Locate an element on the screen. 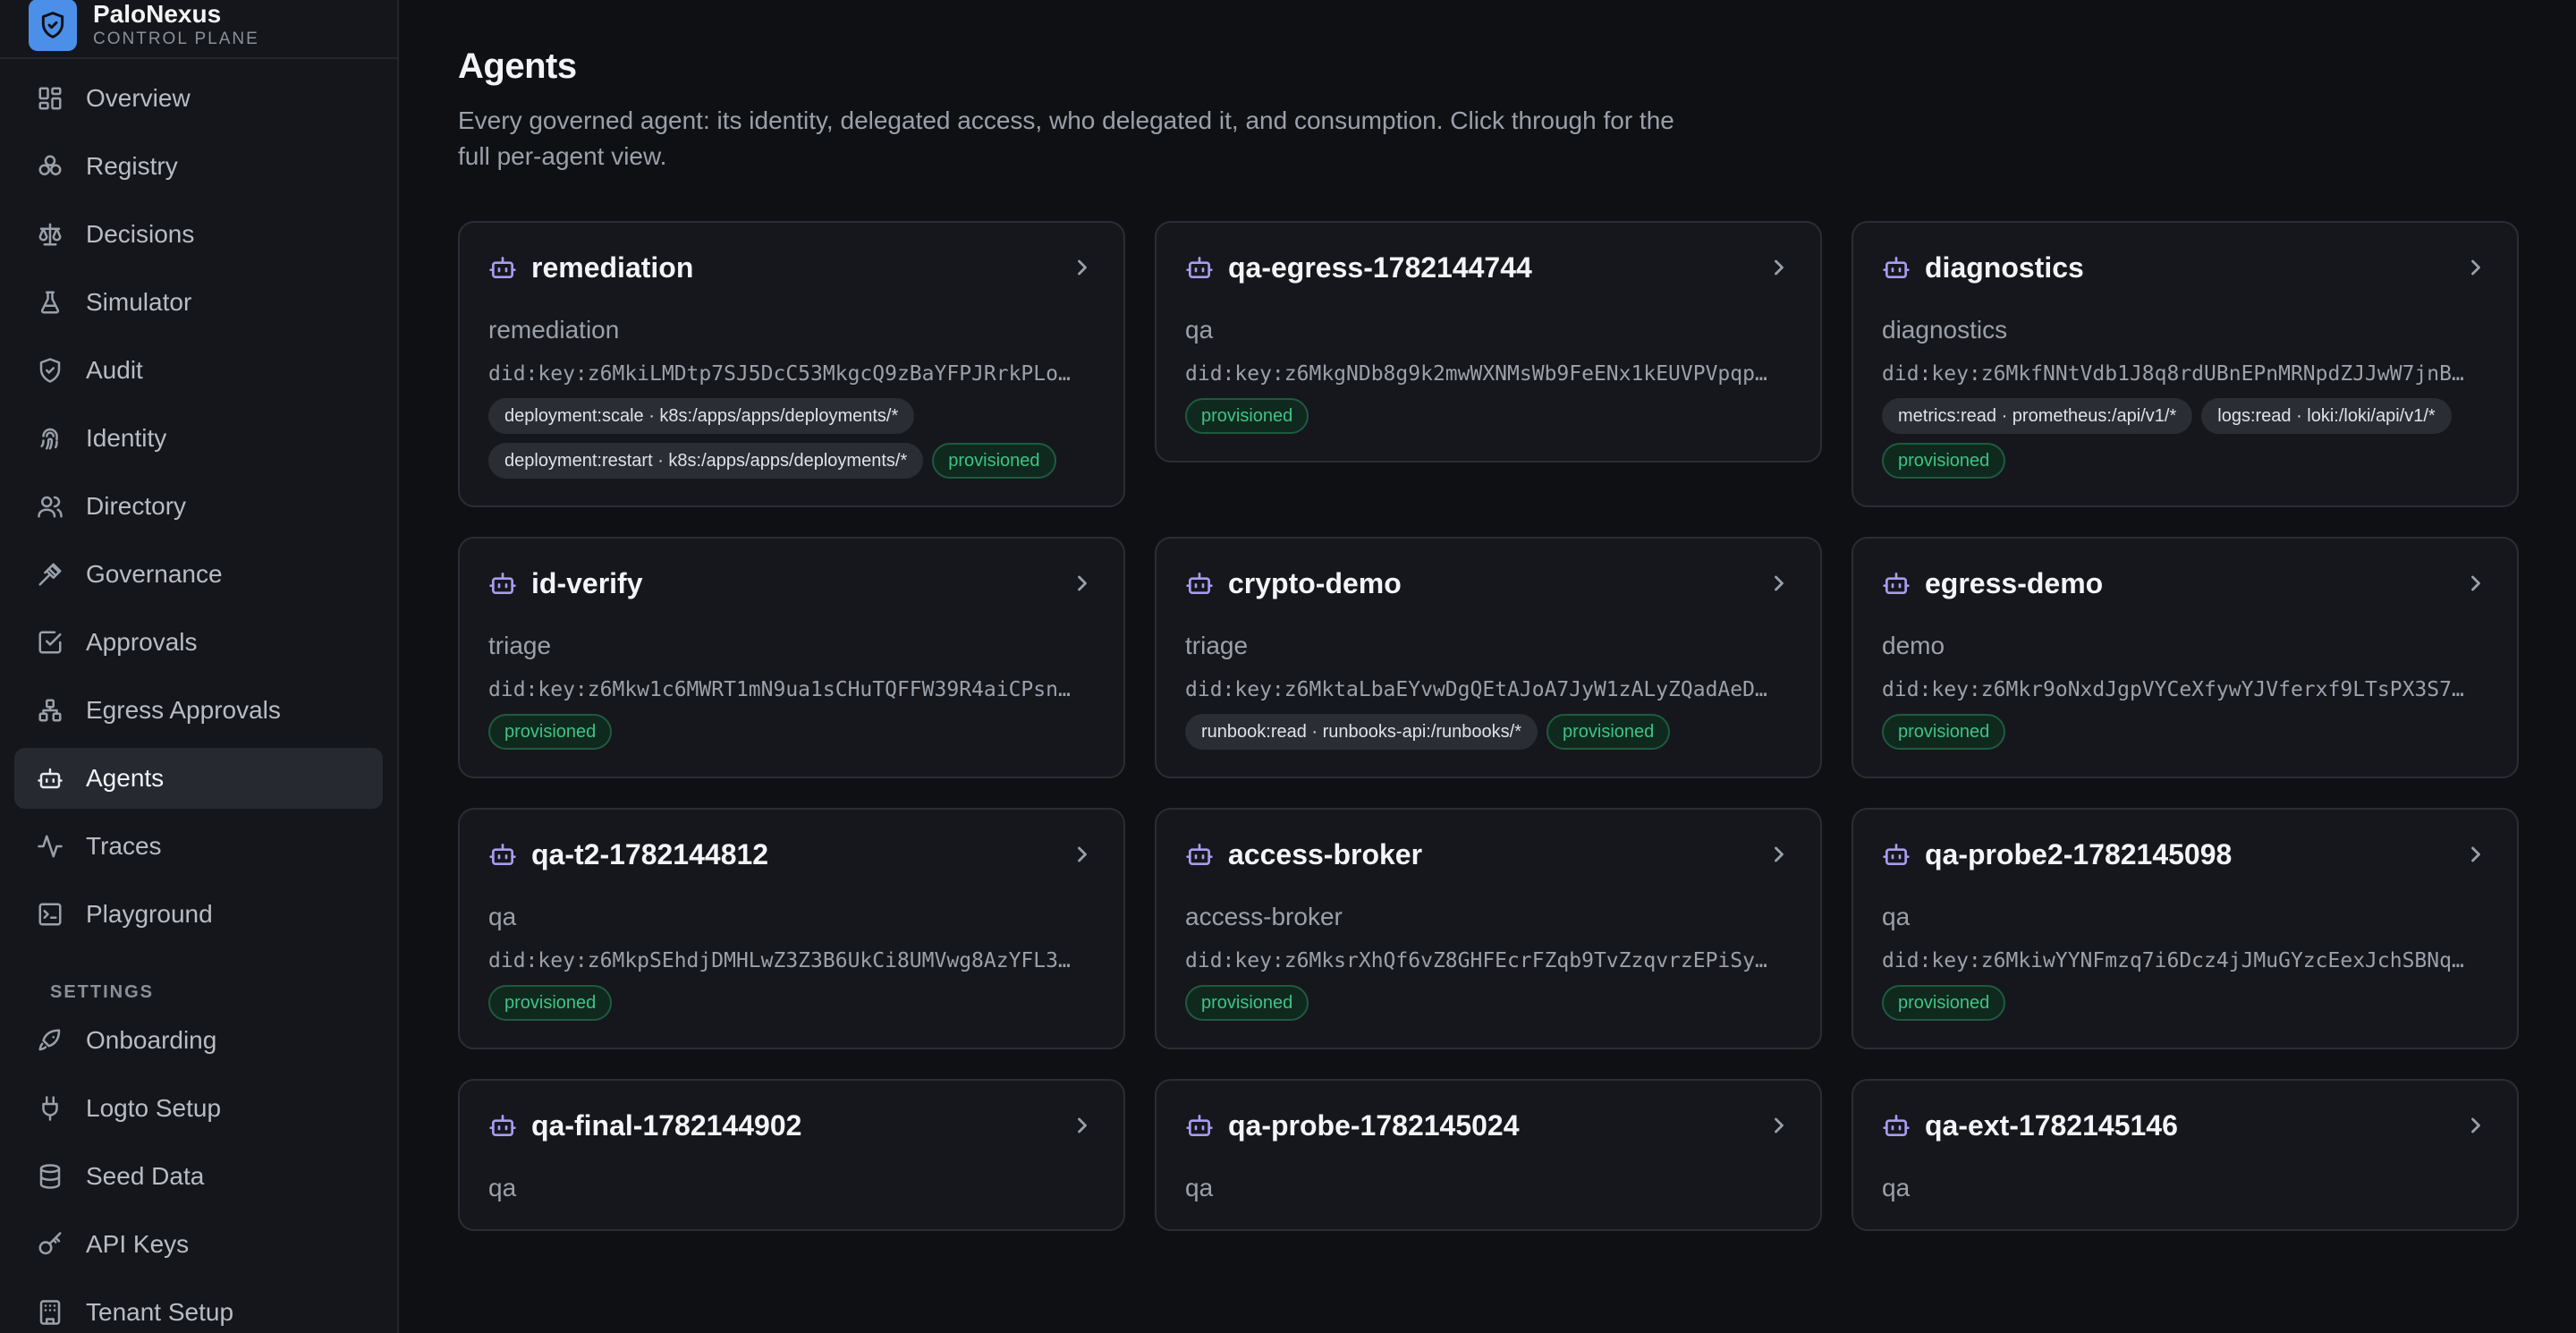  terminal-icon is located at coordinates (50, 914).